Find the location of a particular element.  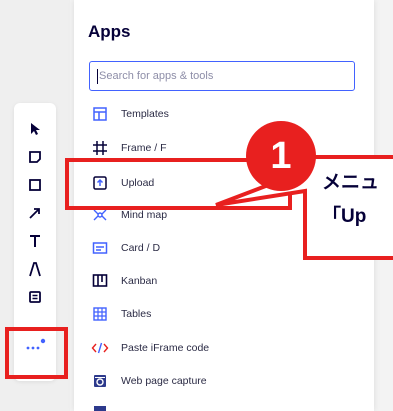

app-item-label: Kanban is located at coordinates (139, 281).